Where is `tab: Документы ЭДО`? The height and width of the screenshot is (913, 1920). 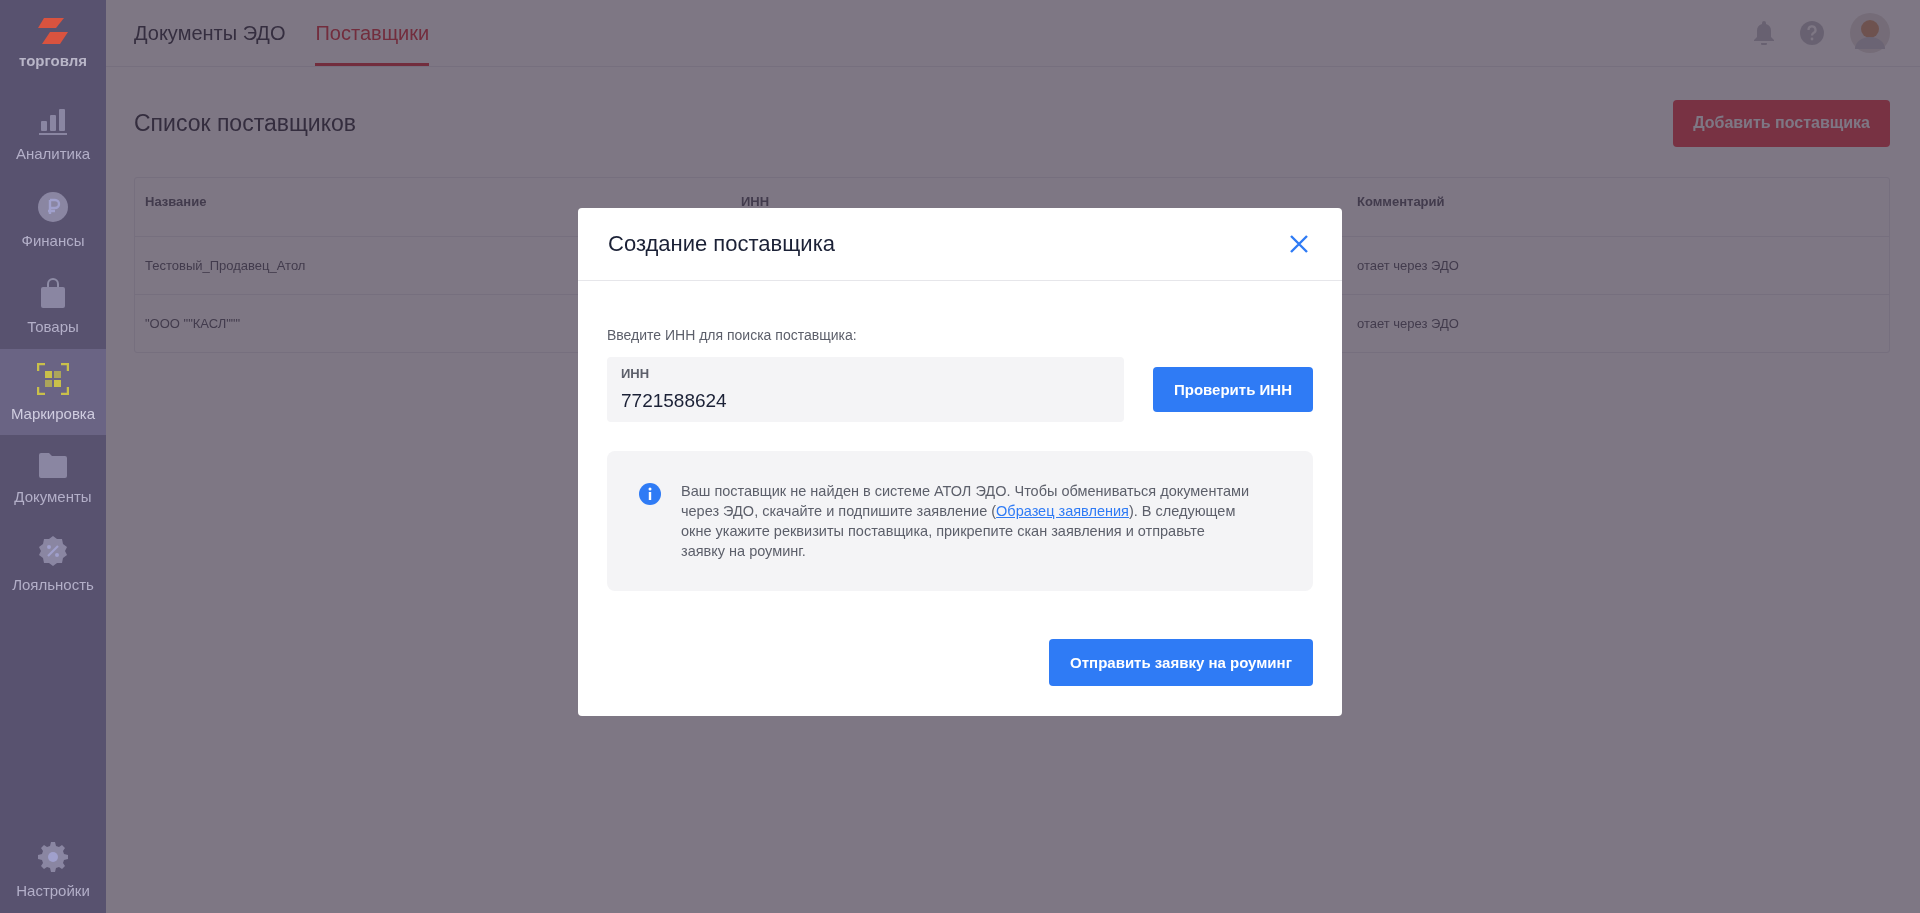
tab: Документы ЭДО is located at coordinates (210, 34).